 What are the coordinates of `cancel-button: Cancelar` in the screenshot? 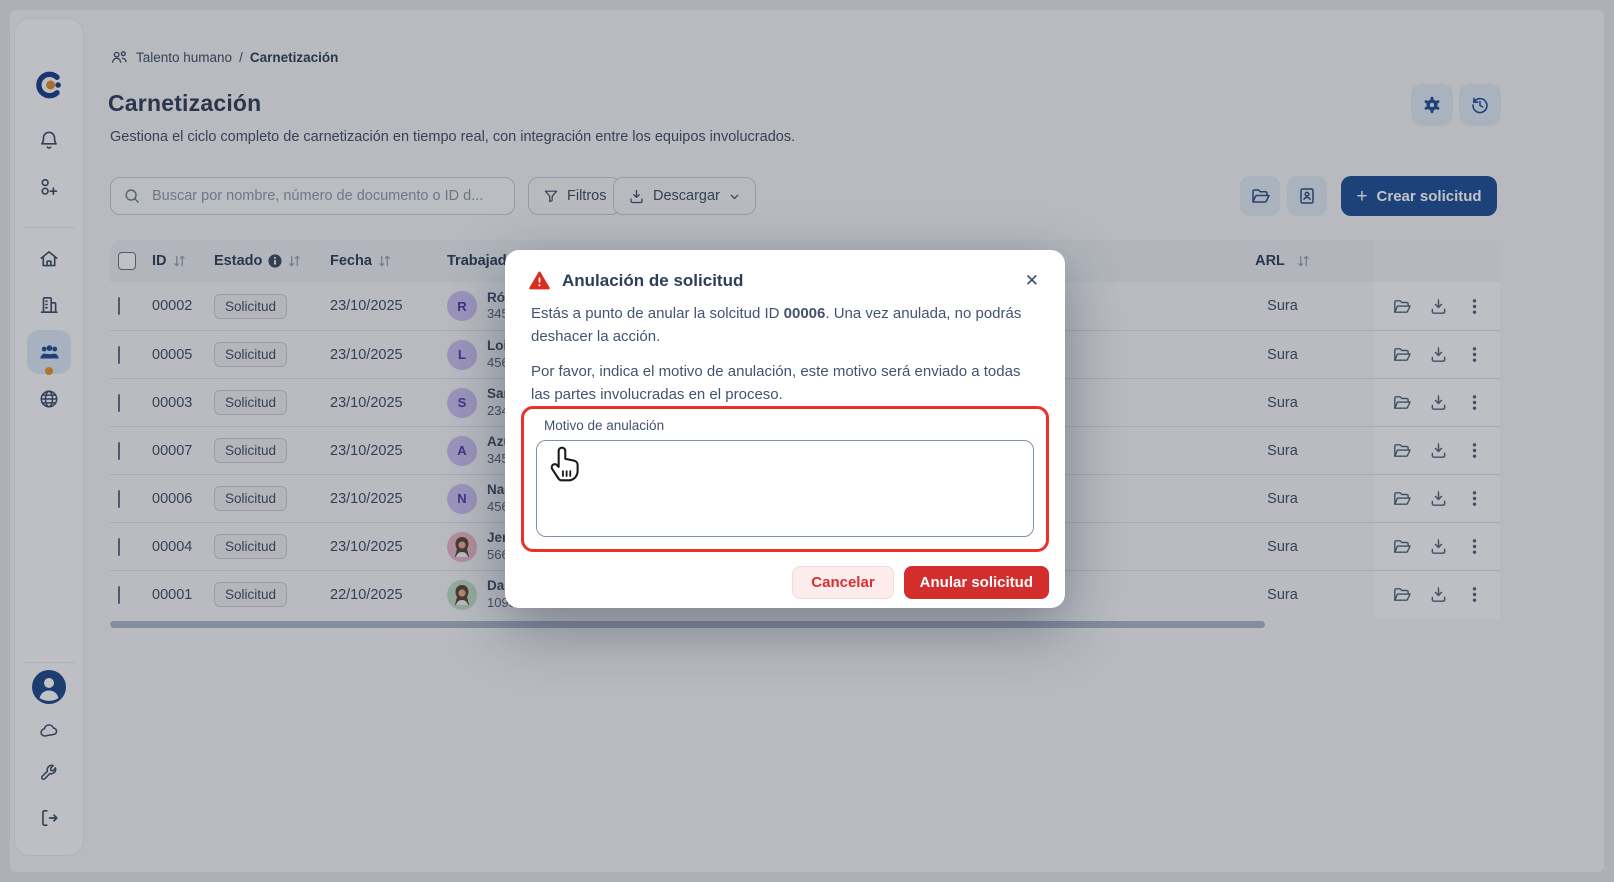 It's located at (843, 582).